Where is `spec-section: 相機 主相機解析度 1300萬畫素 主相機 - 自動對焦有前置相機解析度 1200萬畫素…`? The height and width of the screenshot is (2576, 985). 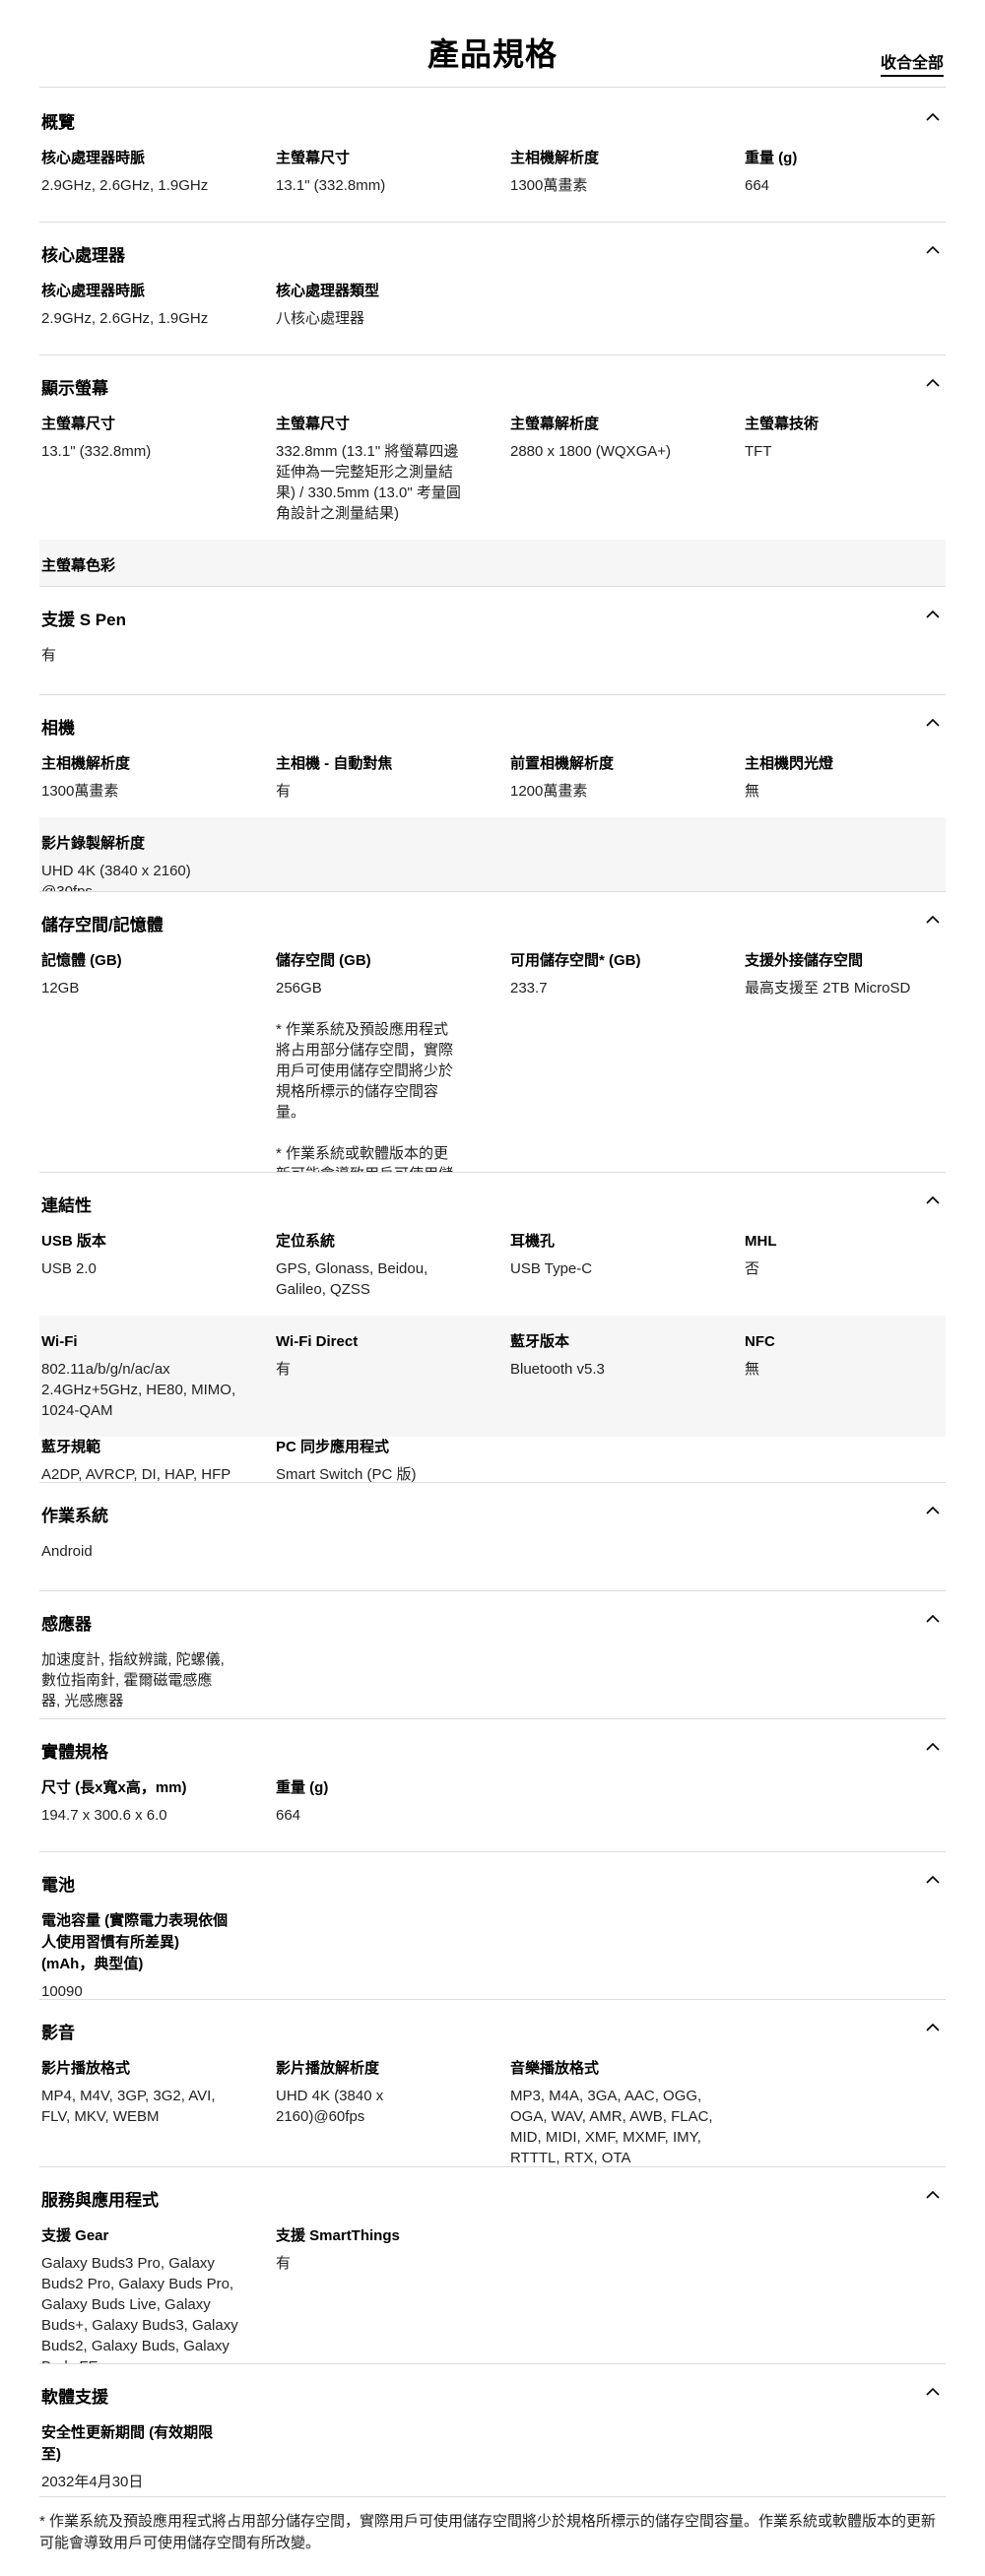 spec-section: 相機 主相機解析度 1300萬畫素 主相機 - 自動對焦有前置相機解析度 1200萬畫素… is located at coordinates (492, 793).